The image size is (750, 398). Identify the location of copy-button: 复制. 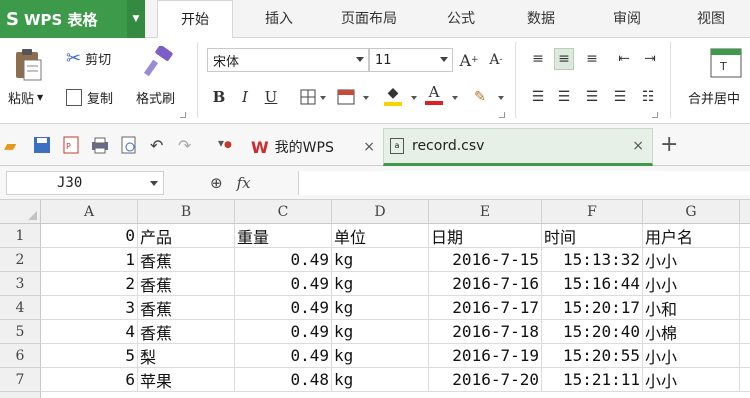
(89, 97).